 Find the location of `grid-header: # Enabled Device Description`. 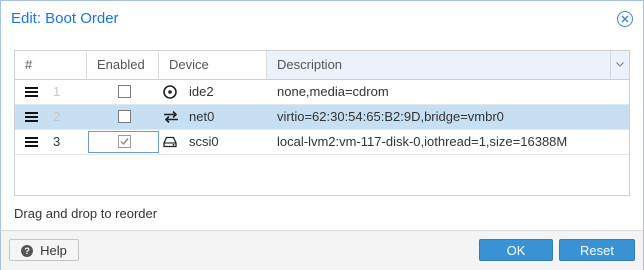

grid-header: # Enabled Device Description is located at coordinates (322, 65).